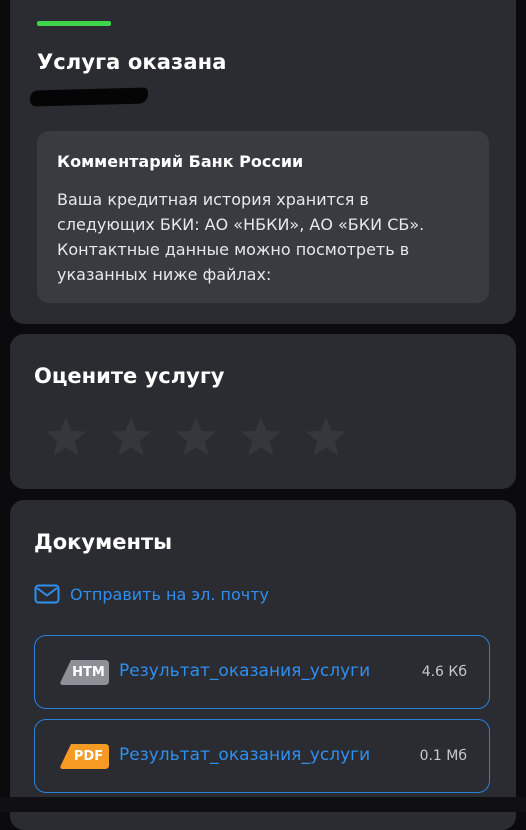 This screenshot has height=830, width=526. What do you see at coordinates (88, 756) in the screenshot?
I see `pdf-badge-label: PDF` at bounding box center [88, 756].